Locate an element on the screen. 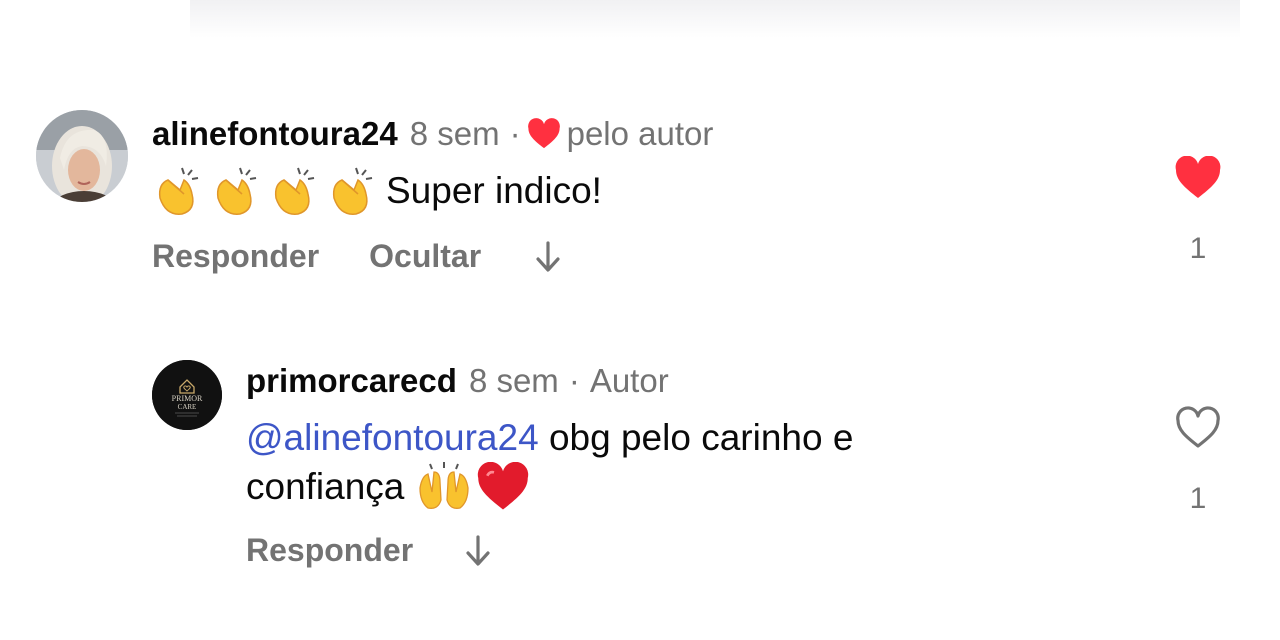  comment-body: Super indico! is located at coordinates (494, 190).